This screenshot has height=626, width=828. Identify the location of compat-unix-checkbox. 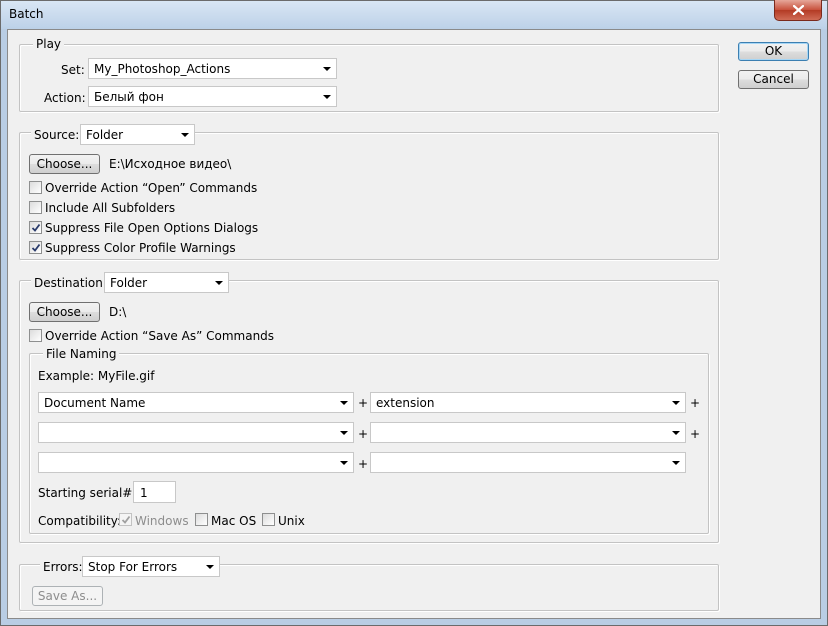
(268, 519).